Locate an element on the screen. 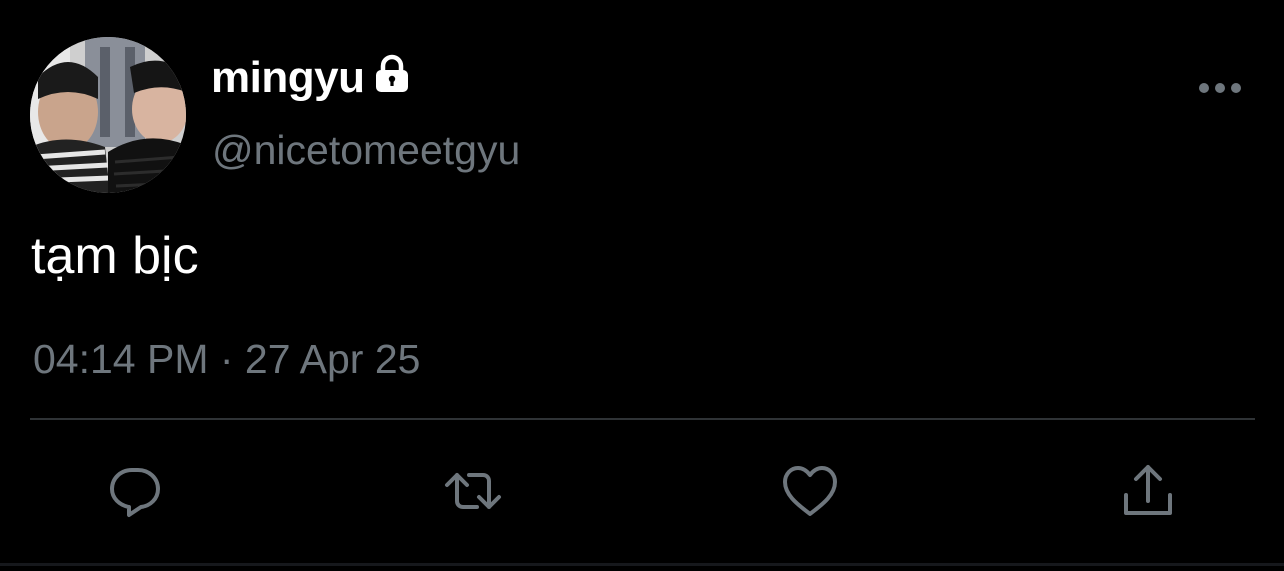  display-name: mingyu is located at coordinates (288, 78).